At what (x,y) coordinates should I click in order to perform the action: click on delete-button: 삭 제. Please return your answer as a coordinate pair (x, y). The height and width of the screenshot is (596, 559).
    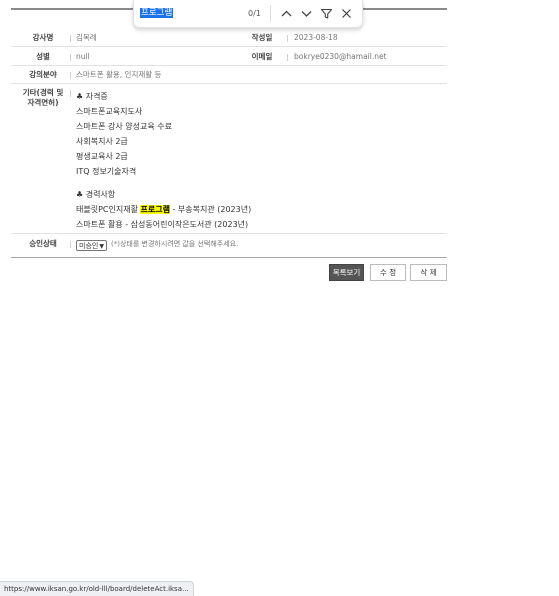
    Looking at the image, I should click on (428, 272).